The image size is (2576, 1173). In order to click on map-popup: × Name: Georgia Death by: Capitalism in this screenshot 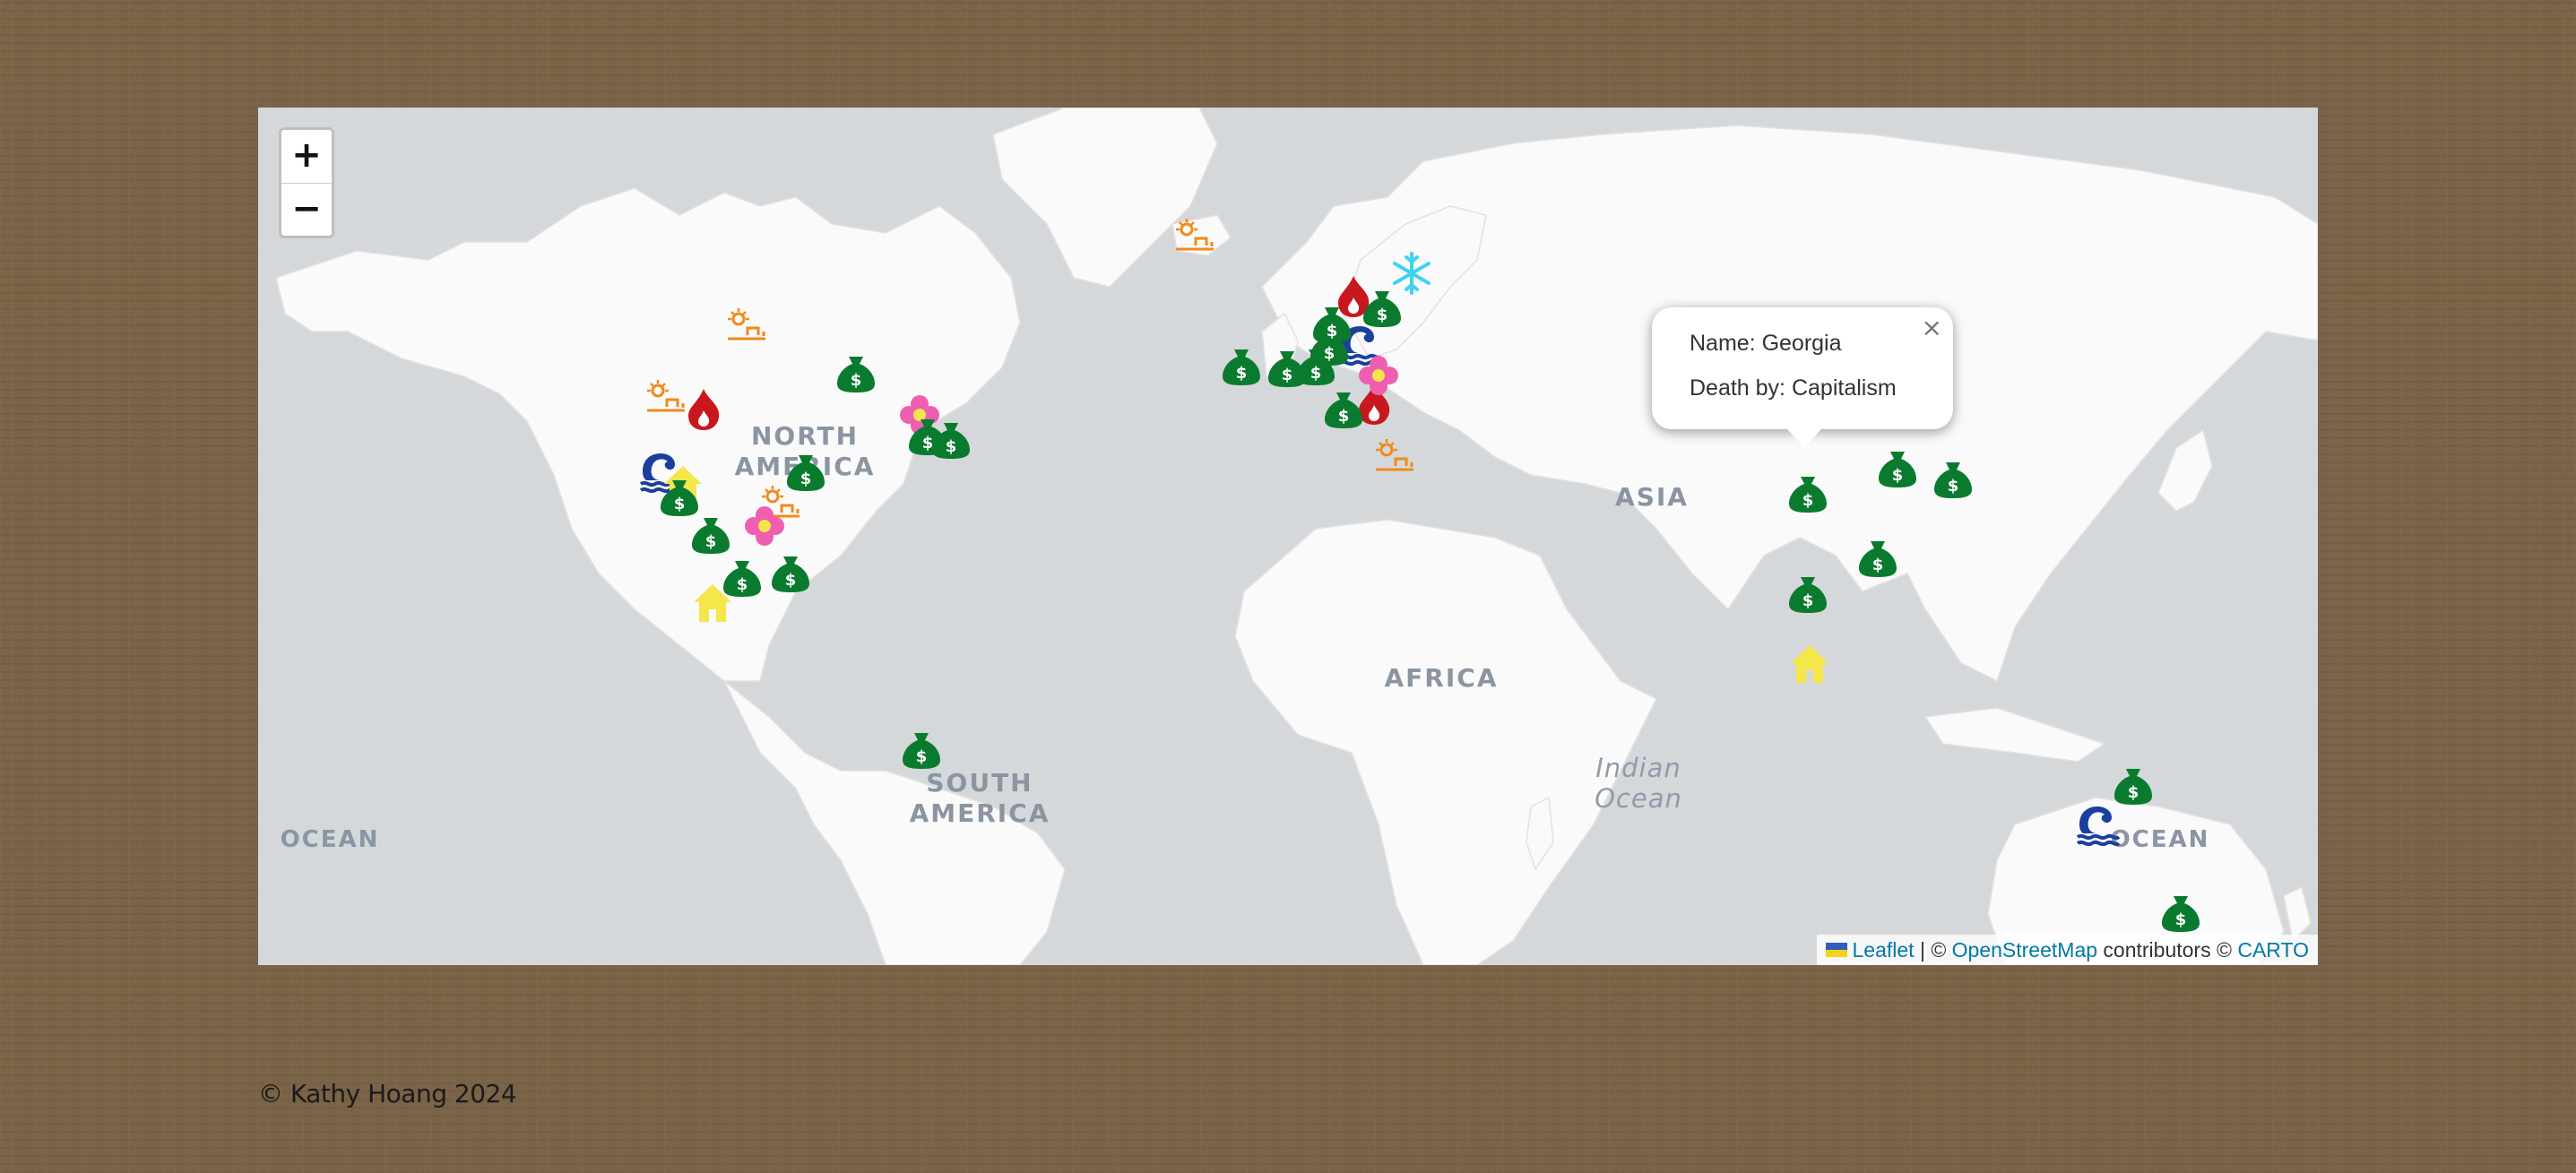, I will do `click(1802, 377)`.